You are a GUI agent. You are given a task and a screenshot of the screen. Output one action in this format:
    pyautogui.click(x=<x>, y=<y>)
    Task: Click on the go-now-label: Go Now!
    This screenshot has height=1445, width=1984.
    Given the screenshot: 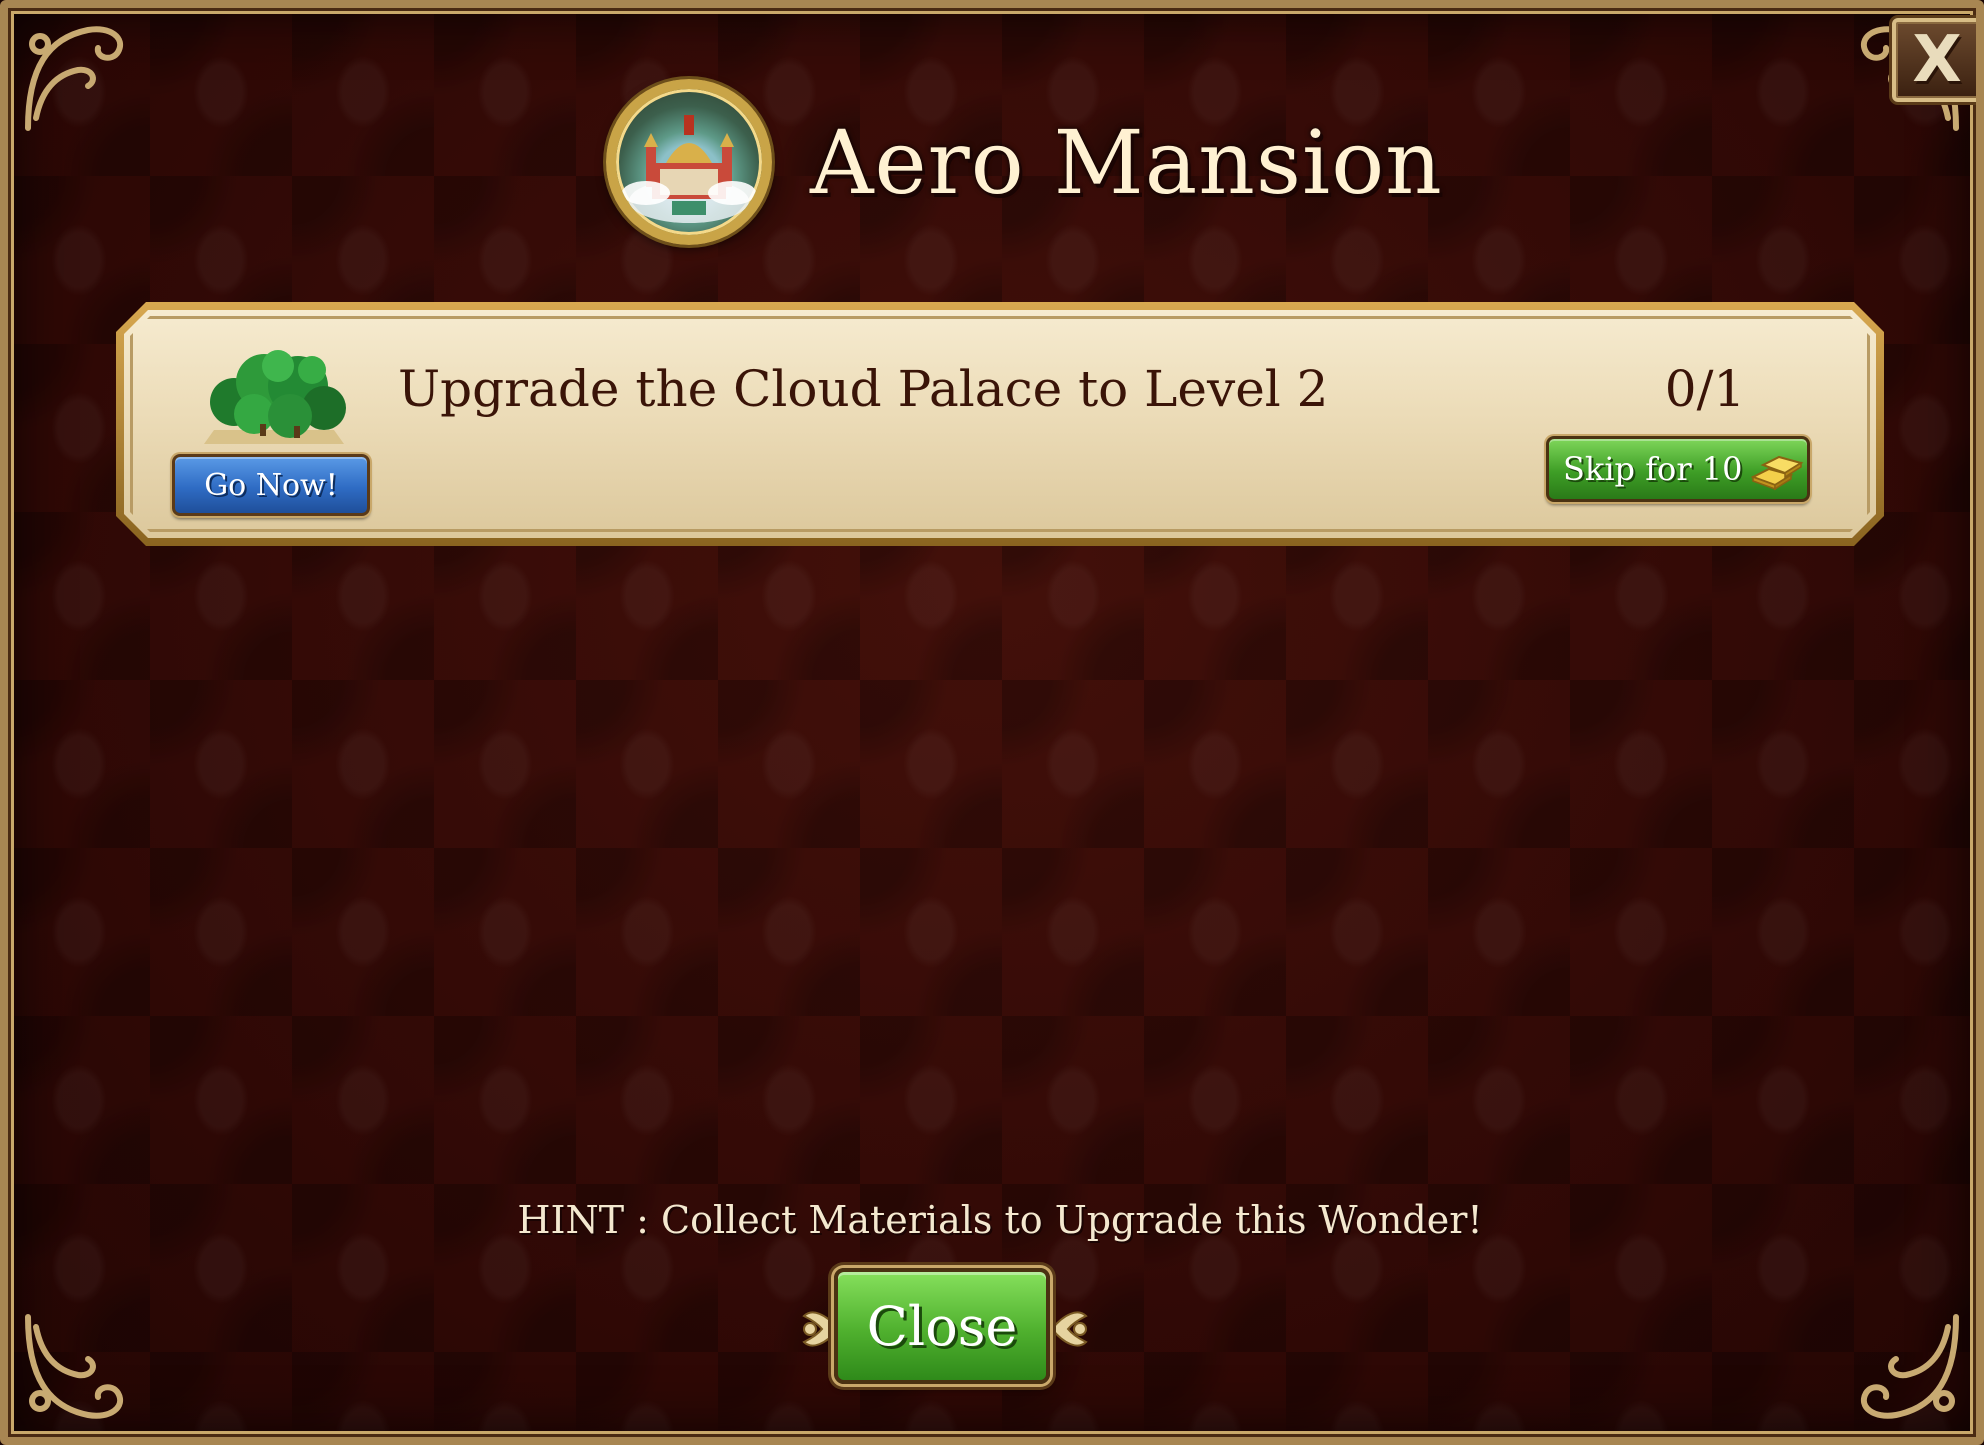 What is the action you would take?
    pyautogui.click(x=271, y=485)
    